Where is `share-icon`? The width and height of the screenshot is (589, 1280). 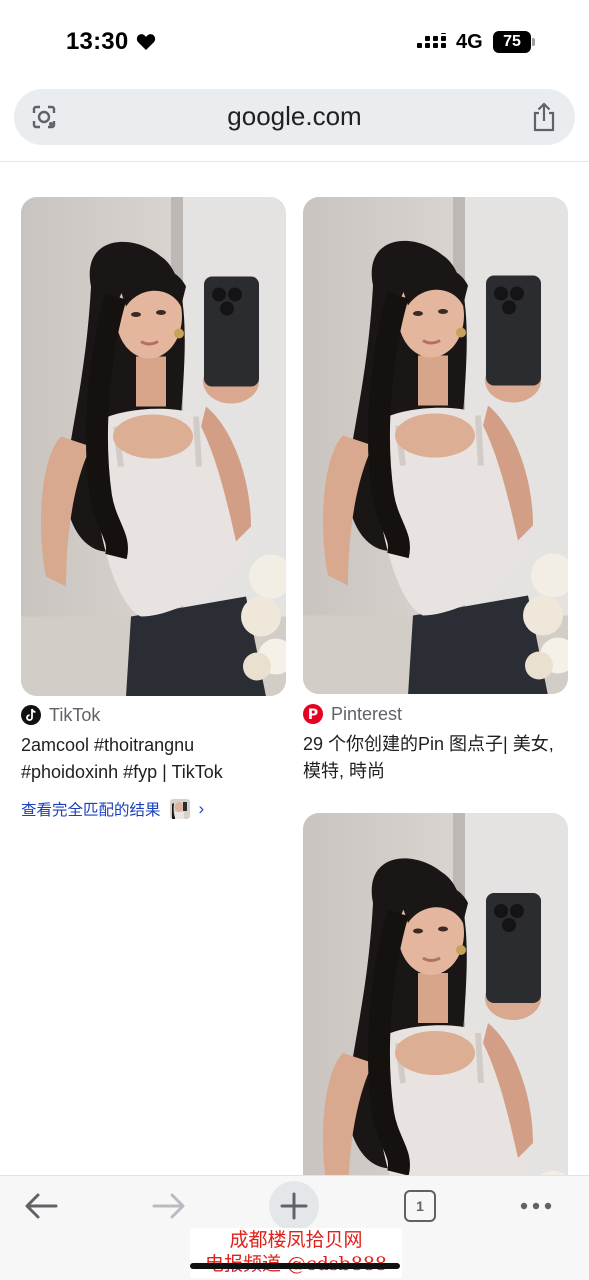 share-icon is located at coordinates (544, 117).